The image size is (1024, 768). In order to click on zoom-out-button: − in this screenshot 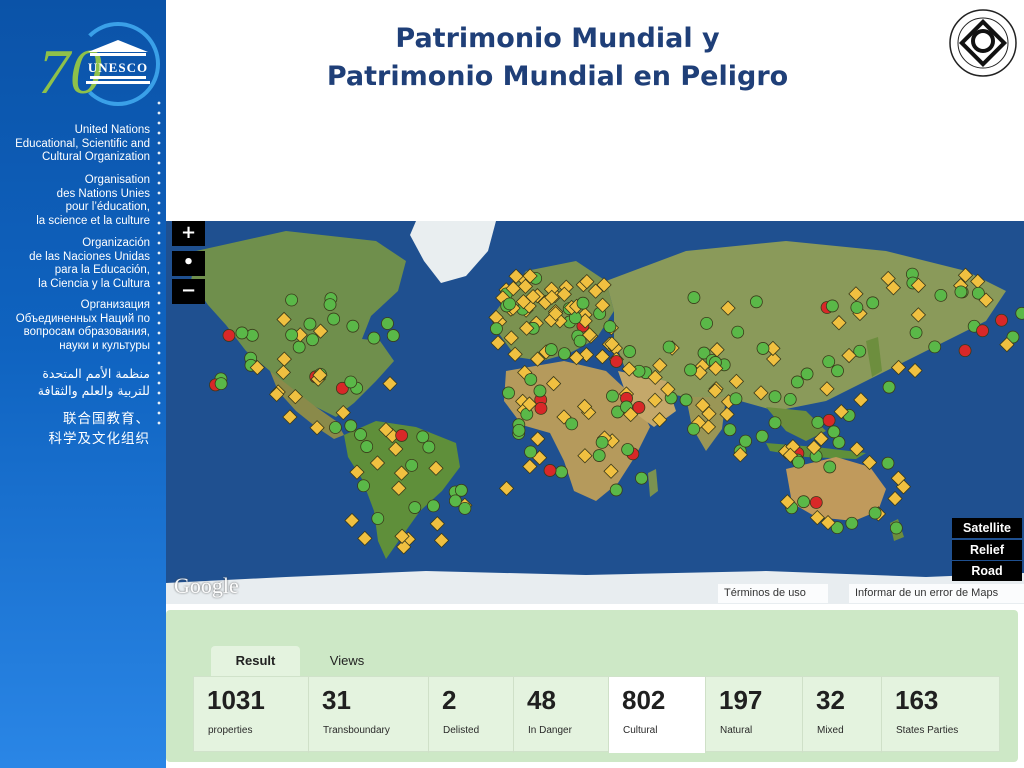, I will do `click(188, 291)`.